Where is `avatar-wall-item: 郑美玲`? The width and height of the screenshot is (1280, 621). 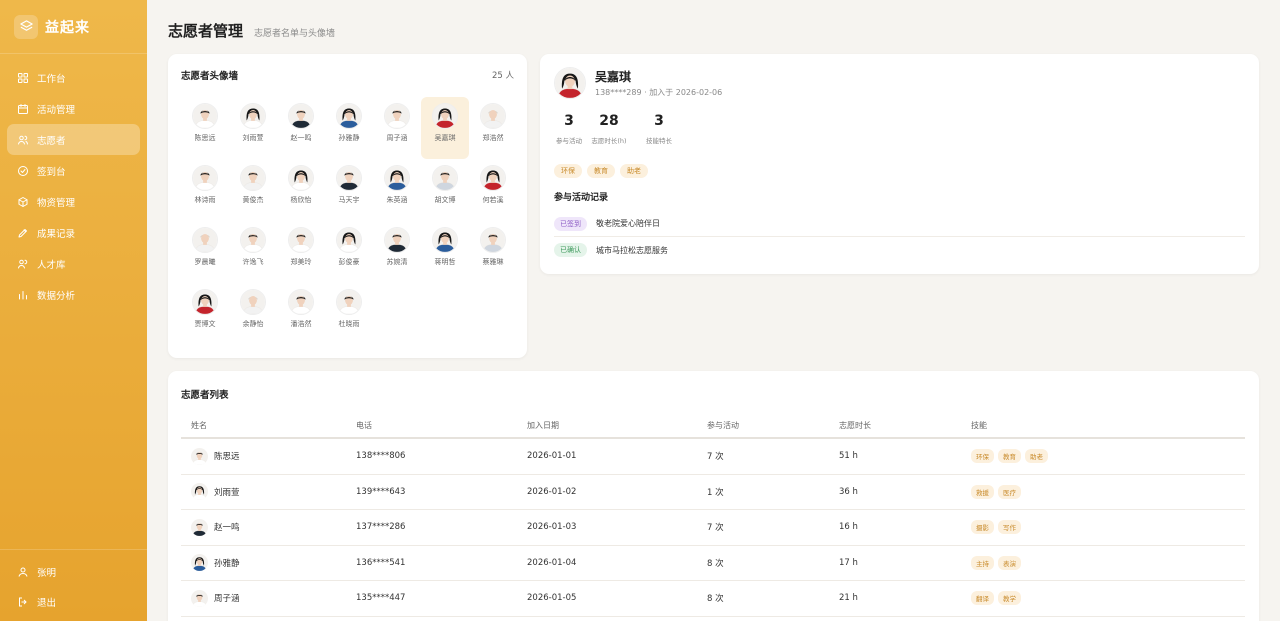 avatar-wall-item: 郑美玲 is located at coordinates (301, 252).